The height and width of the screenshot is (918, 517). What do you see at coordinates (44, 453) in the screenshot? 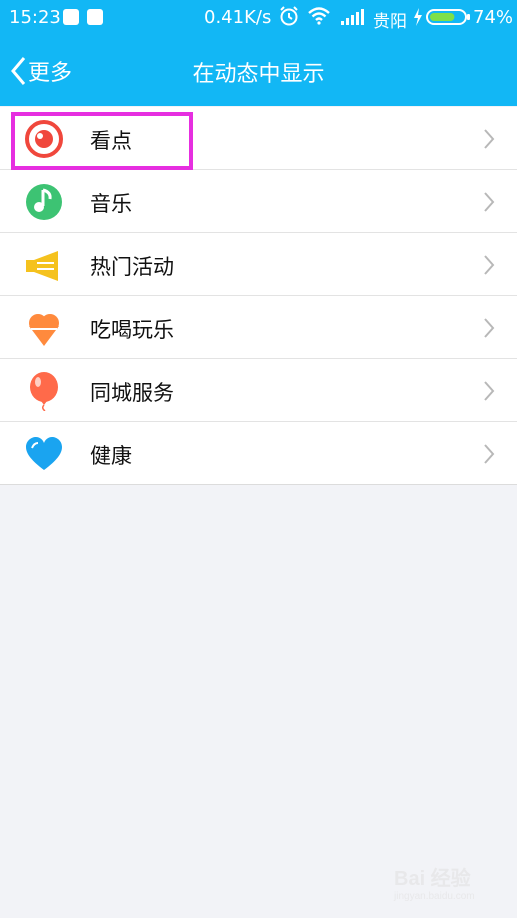
I see `heart-icon` at bounding box center [44, 453].